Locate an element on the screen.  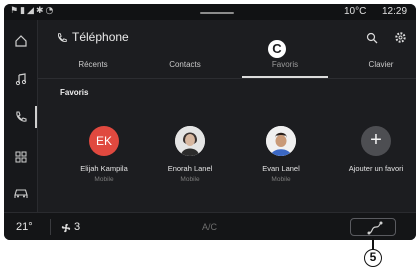
callout-marker-c: C is located at coordinates (277, 49).